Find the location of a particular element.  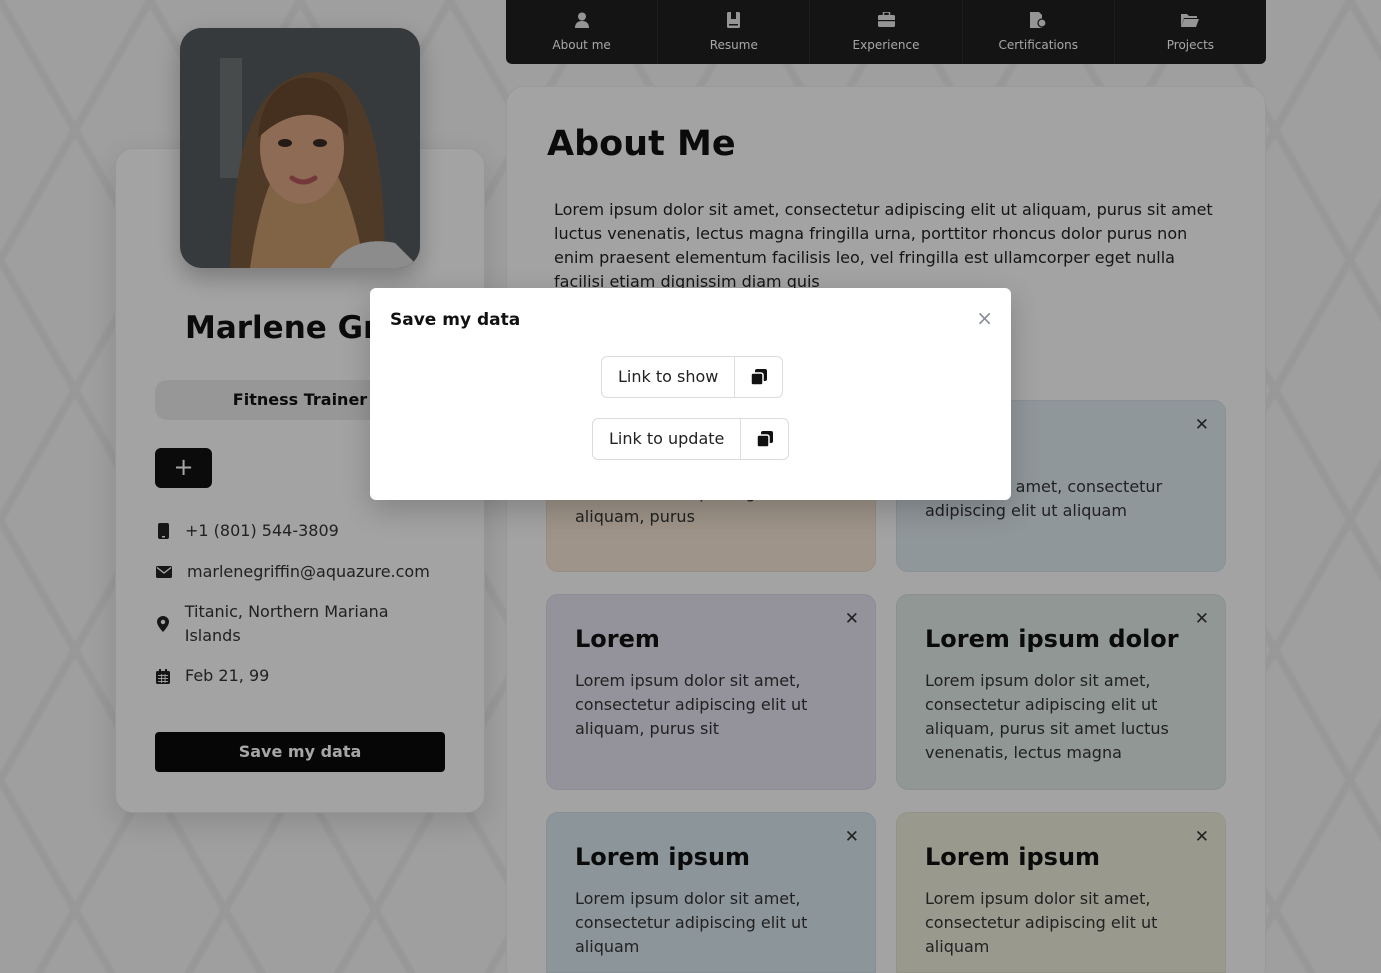

link-show-group: Link to show is located at coordinates (692, 377).